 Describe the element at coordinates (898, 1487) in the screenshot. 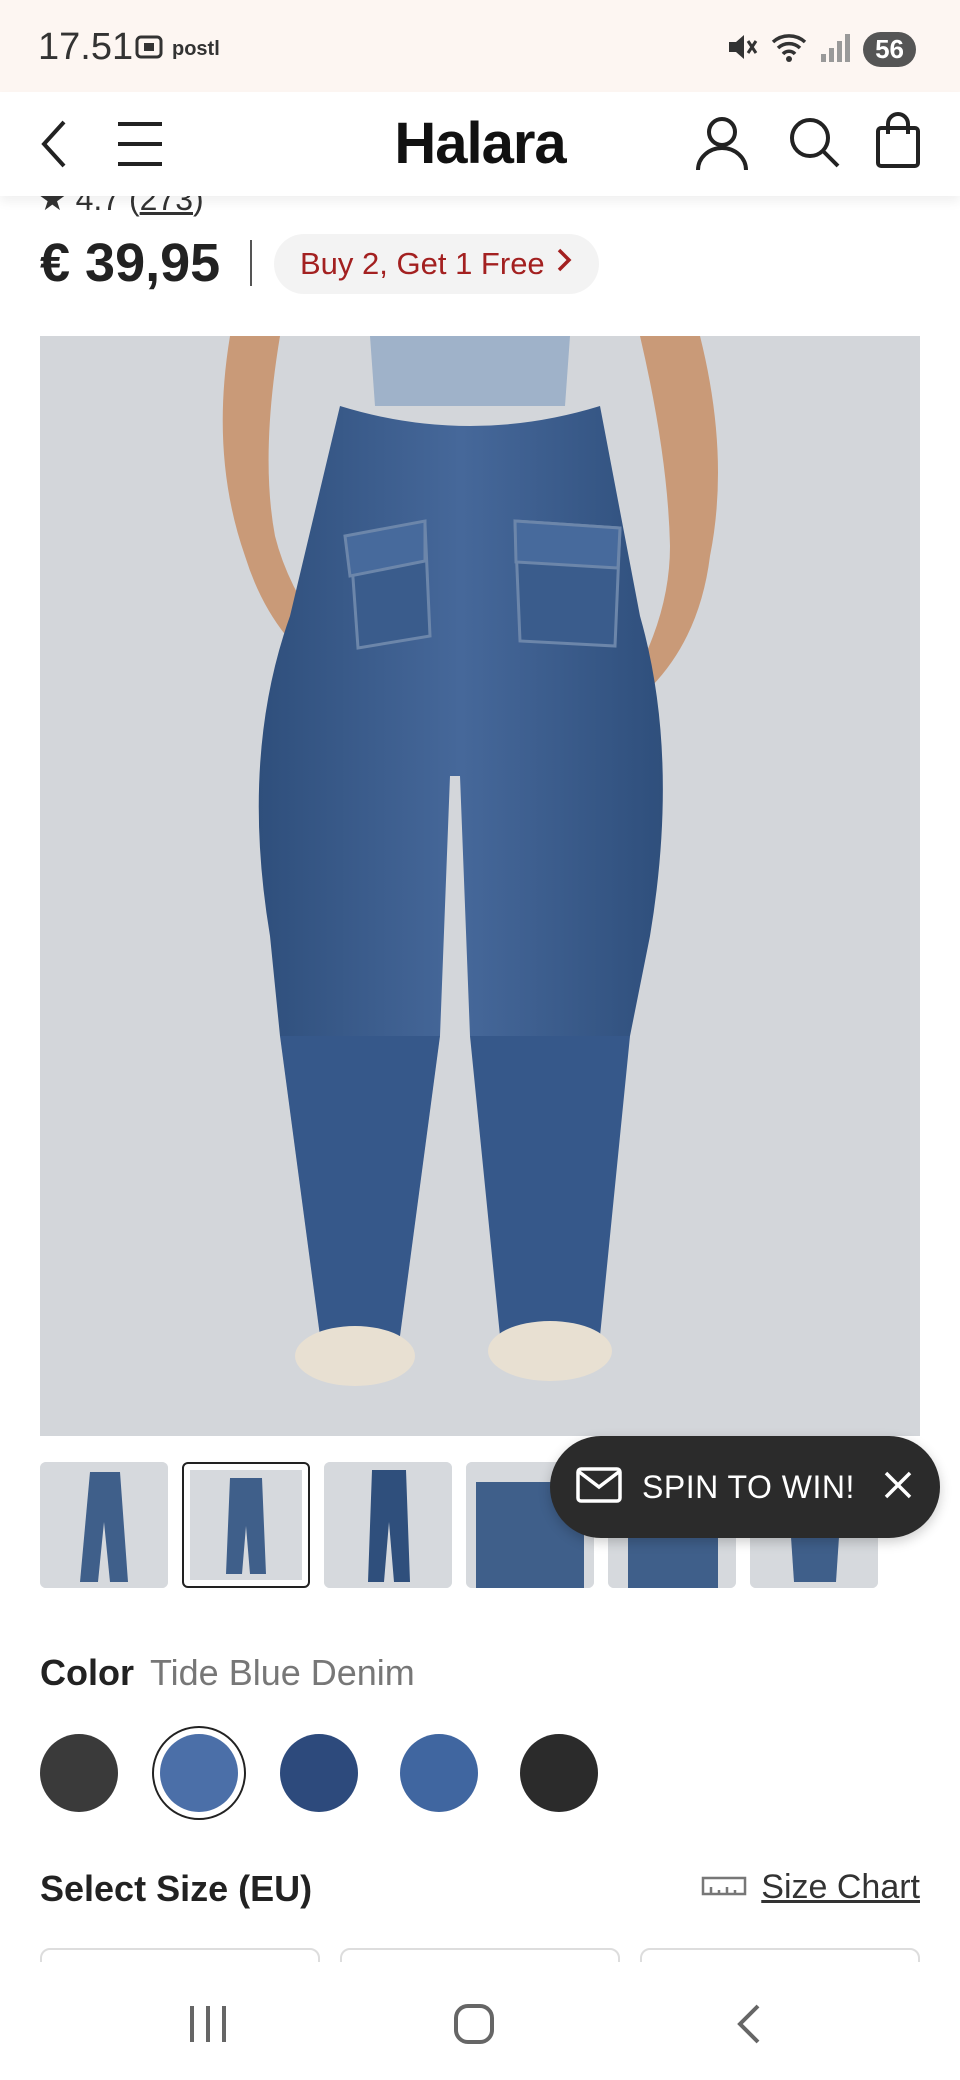

I see `close-icon` at that location.